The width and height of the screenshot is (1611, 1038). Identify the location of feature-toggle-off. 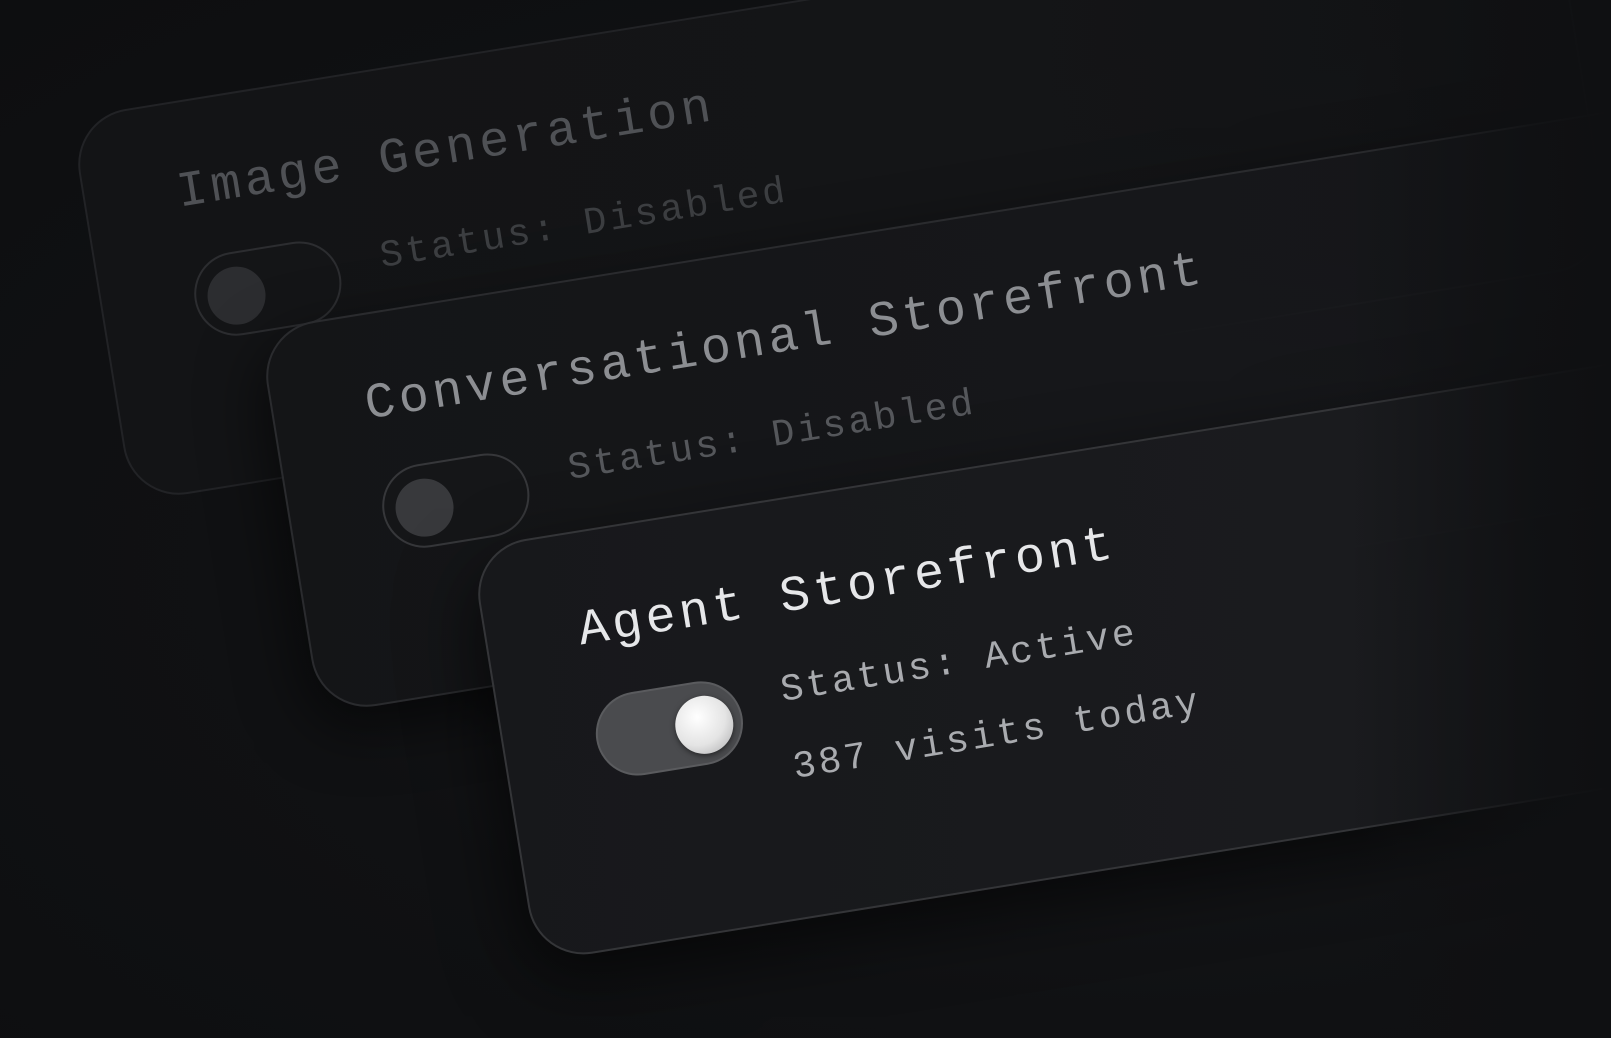
(456, 500).